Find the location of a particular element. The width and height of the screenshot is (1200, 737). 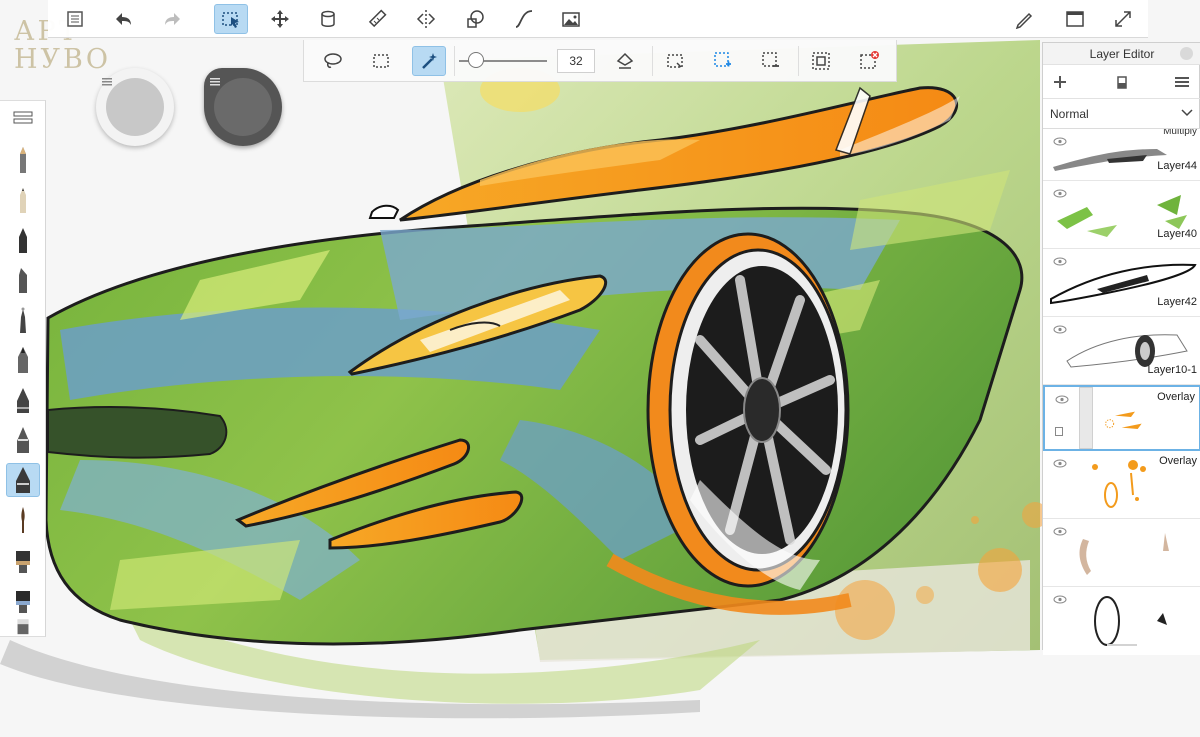

flat-brush-icon is located at coordinates (23, 560).